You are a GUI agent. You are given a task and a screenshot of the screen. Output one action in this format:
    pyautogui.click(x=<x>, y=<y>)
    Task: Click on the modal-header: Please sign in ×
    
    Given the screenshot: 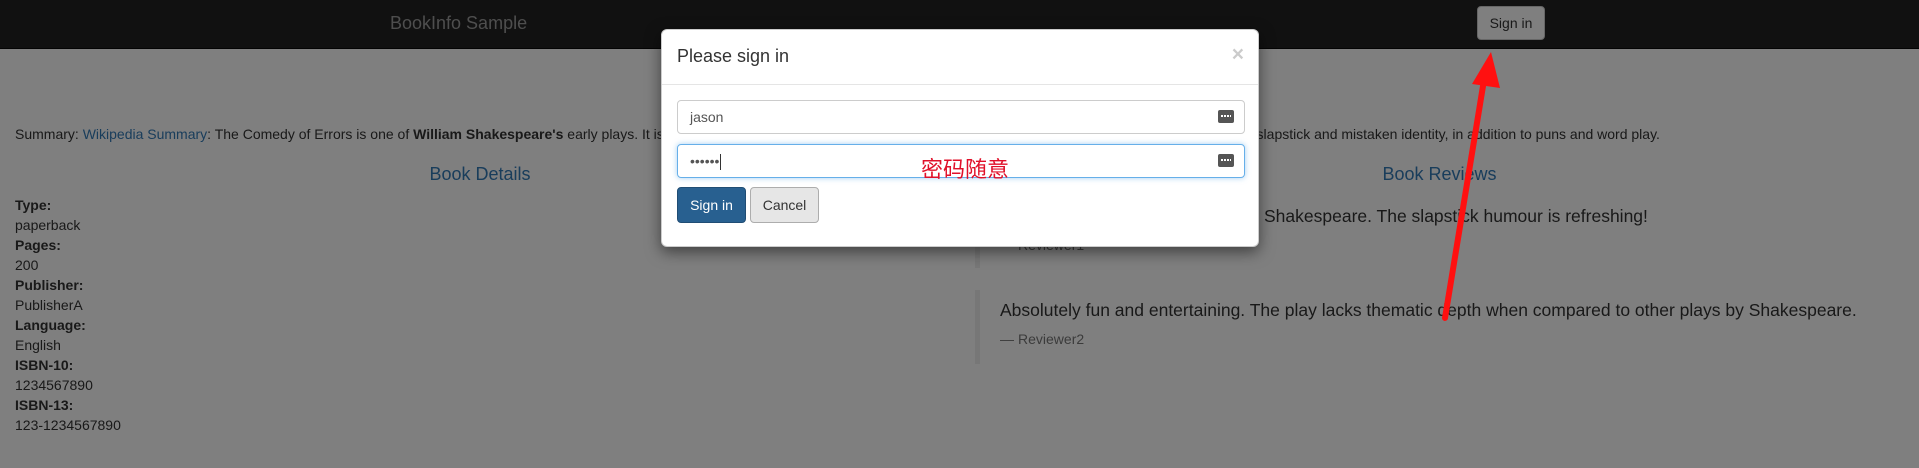 What is the action you would take?
    pyautogui.click(x=960, y=57)
    